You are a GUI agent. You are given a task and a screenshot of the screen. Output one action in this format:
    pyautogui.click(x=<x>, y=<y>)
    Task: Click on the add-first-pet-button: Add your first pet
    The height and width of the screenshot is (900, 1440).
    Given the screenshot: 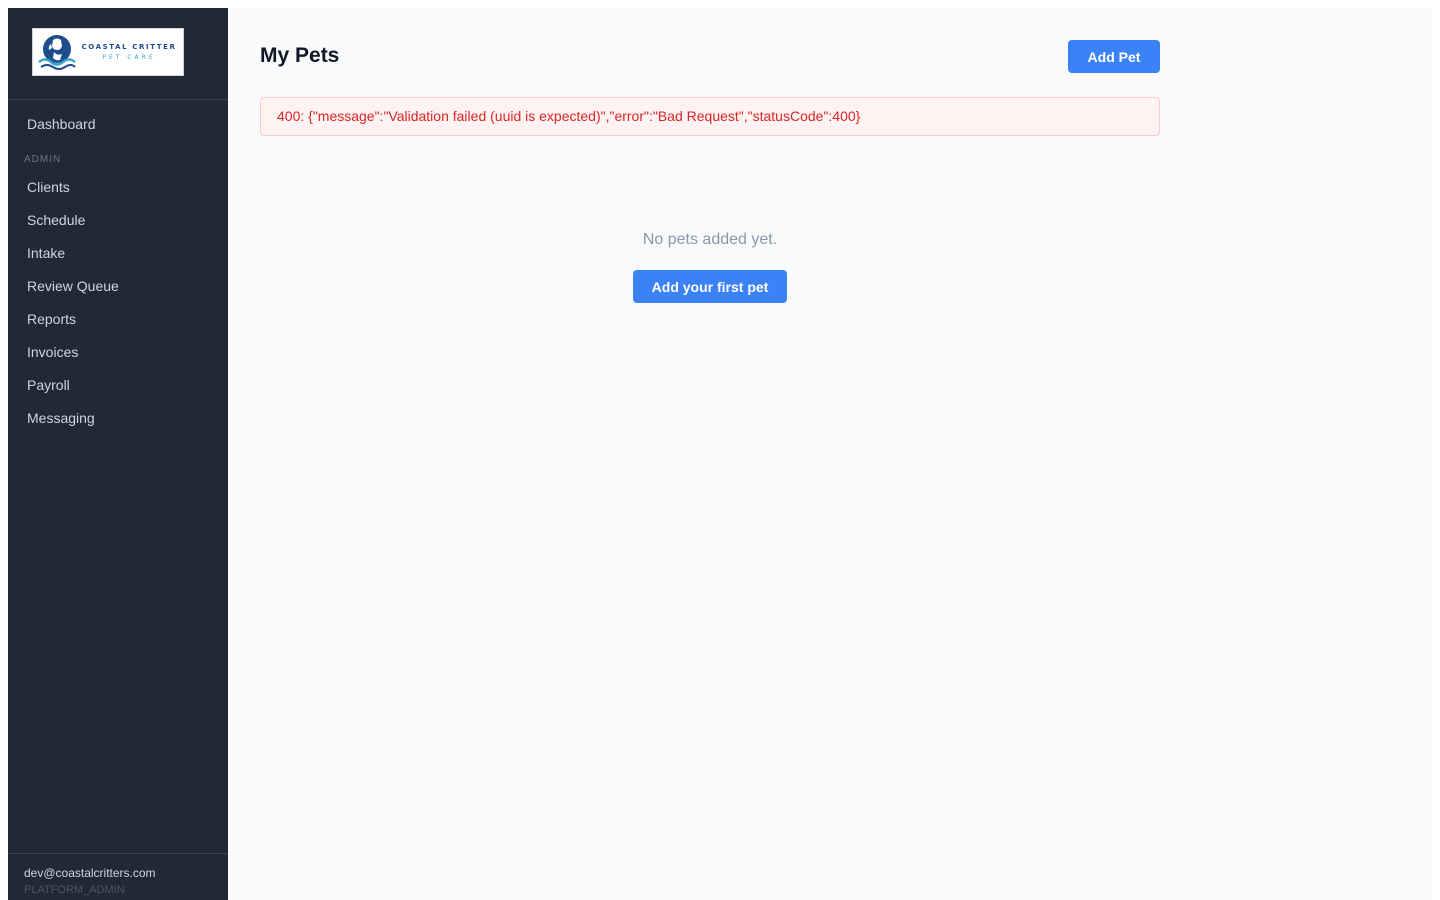 What is the action you would take?
    pyautogui.click(x=710, y=286)
    